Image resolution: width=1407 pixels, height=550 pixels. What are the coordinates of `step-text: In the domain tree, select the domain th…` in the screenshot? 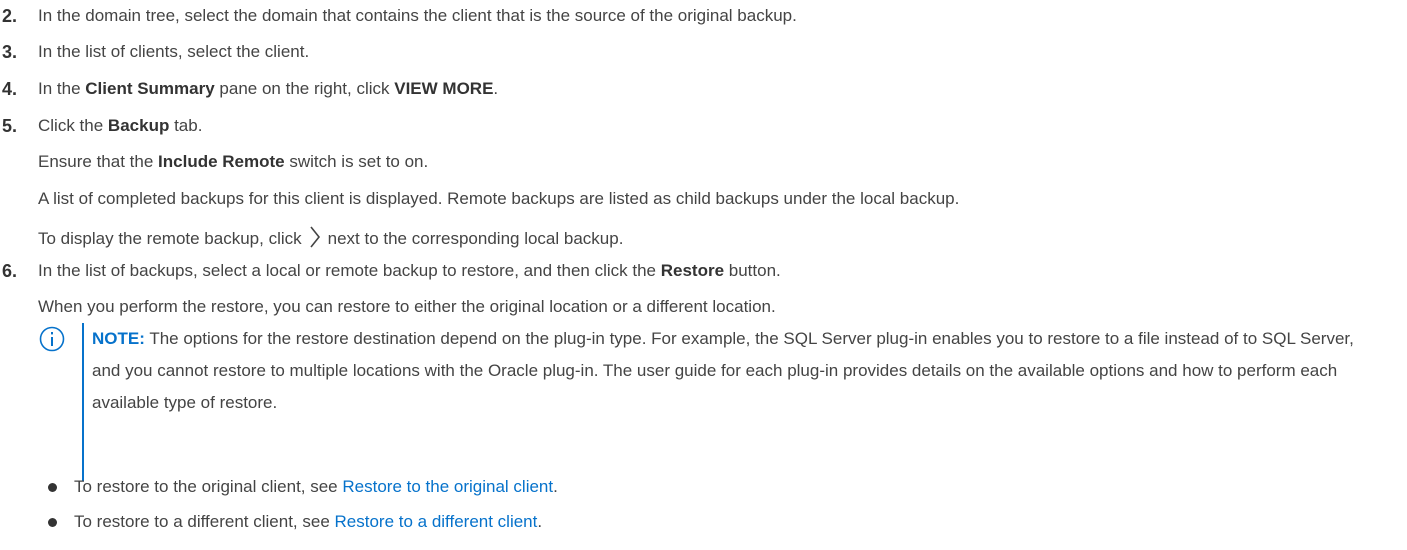 It's located at (417, 15).